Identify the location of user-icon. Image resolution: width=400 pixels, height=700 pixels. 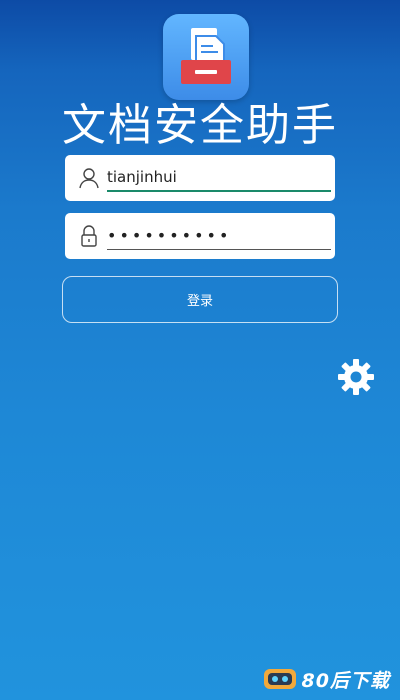
(89, 178).